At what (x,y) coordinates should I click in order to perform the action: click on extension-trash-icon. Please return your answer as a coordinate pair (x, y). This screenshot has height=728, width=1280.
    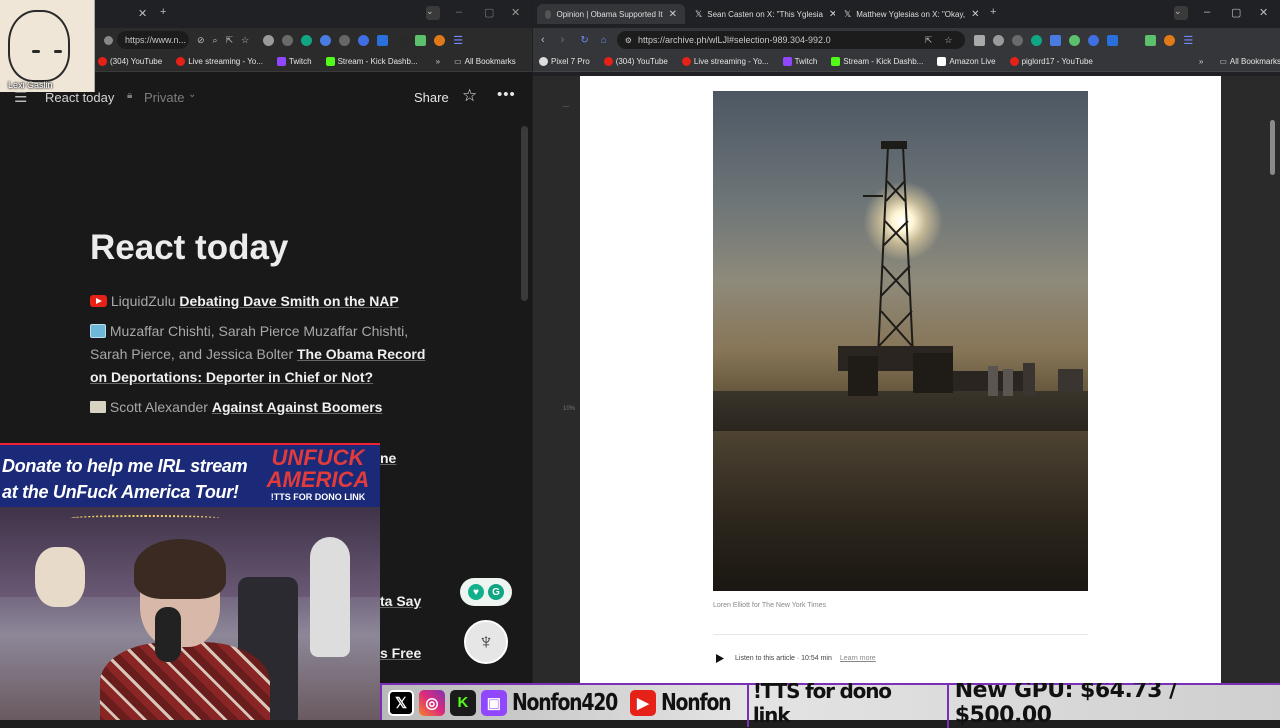
    Looking at the image, I should click on (980, 40).